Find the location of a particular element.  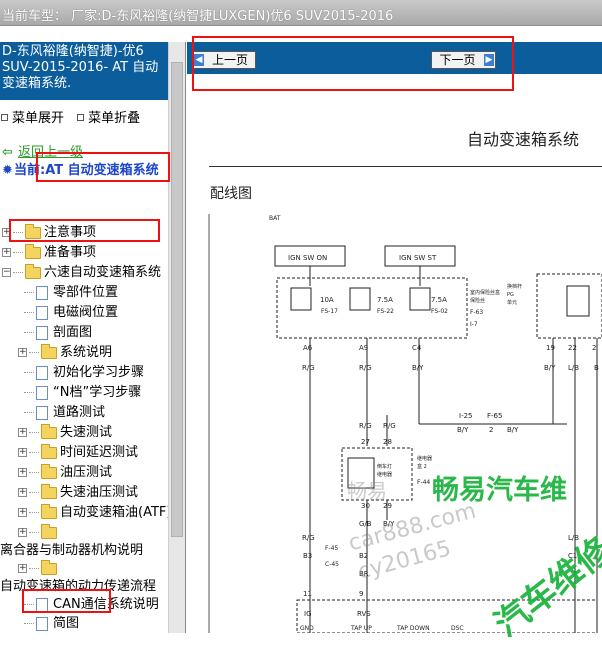

tree-item-label: 准备事项 is located at coordinates (70, 252).